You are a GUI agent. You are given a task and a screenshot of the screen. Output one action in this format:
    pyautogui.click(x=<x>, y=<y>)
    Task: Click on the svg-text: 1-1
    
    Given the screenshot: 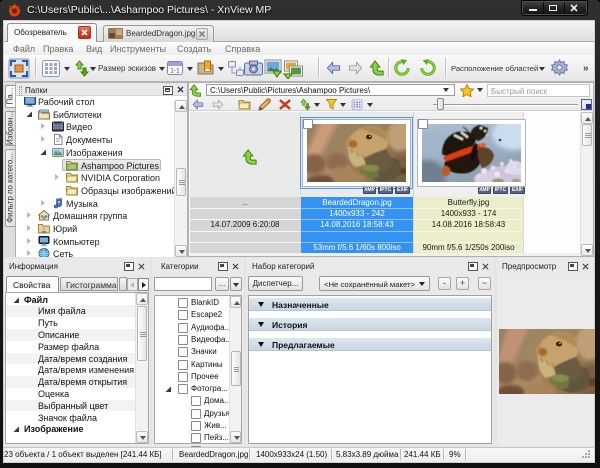 What is the action you would take?
    pyautogui.click(x=175, y=71)
    